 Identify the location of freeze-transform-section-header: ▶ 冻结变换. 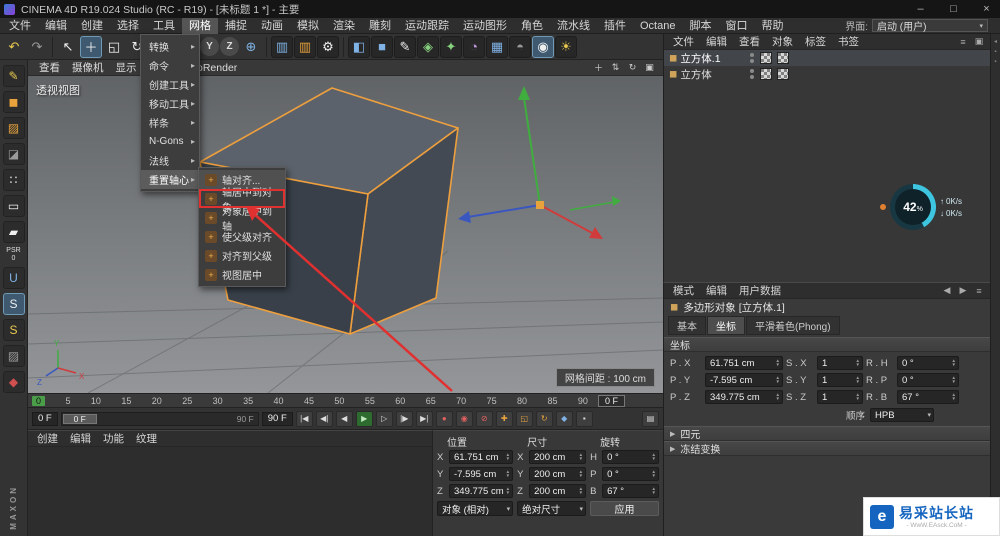
(827, 448).